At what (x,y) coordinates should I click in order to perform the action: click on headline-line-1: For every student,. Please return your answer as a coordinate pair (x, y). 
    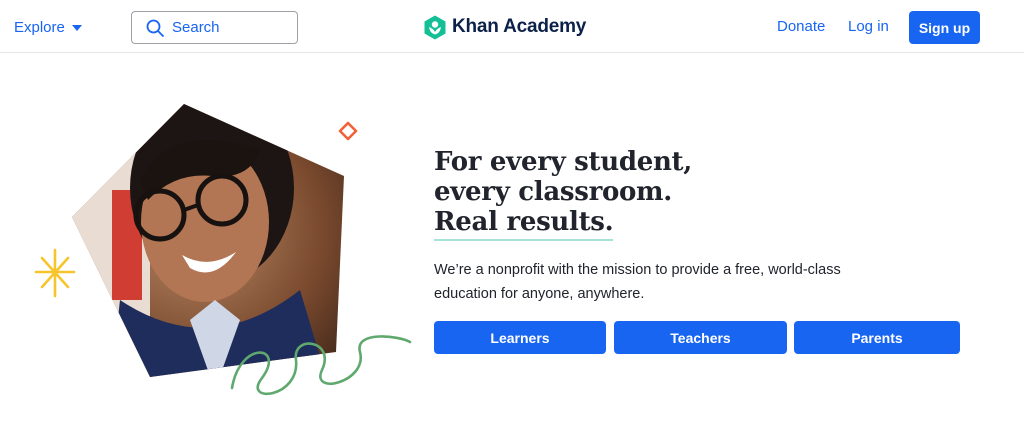
    Looking at the image, I should click on (563, 162).